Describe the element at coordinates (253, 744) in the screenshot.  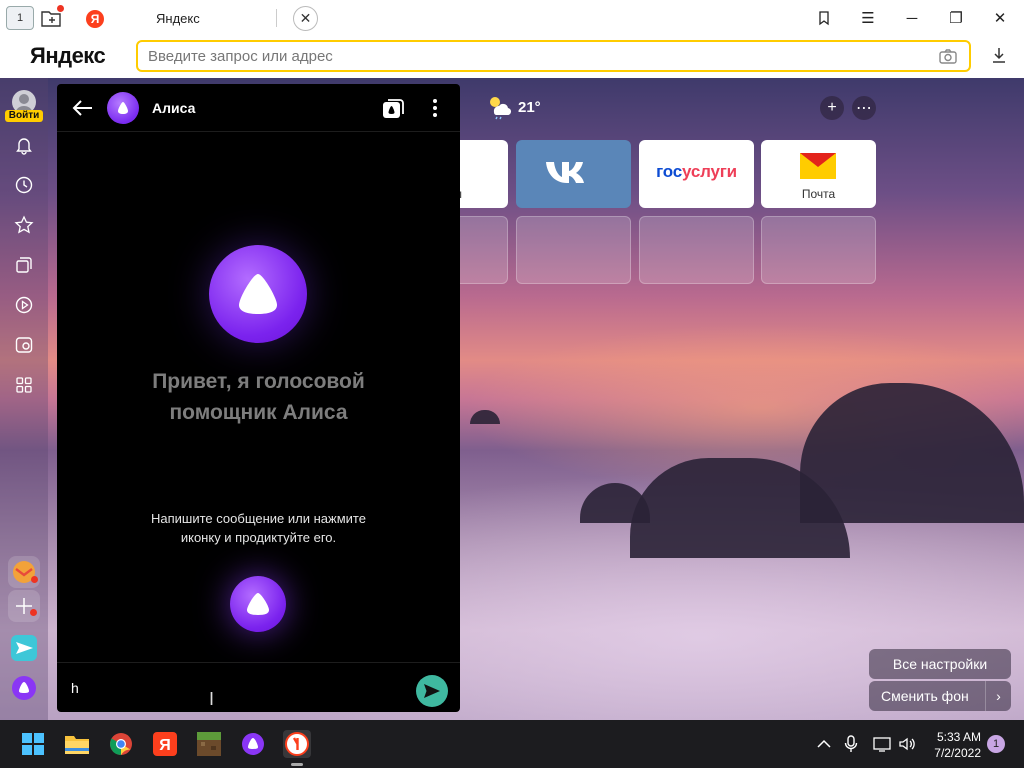
I see `alice-taskbar-icon` at that location.